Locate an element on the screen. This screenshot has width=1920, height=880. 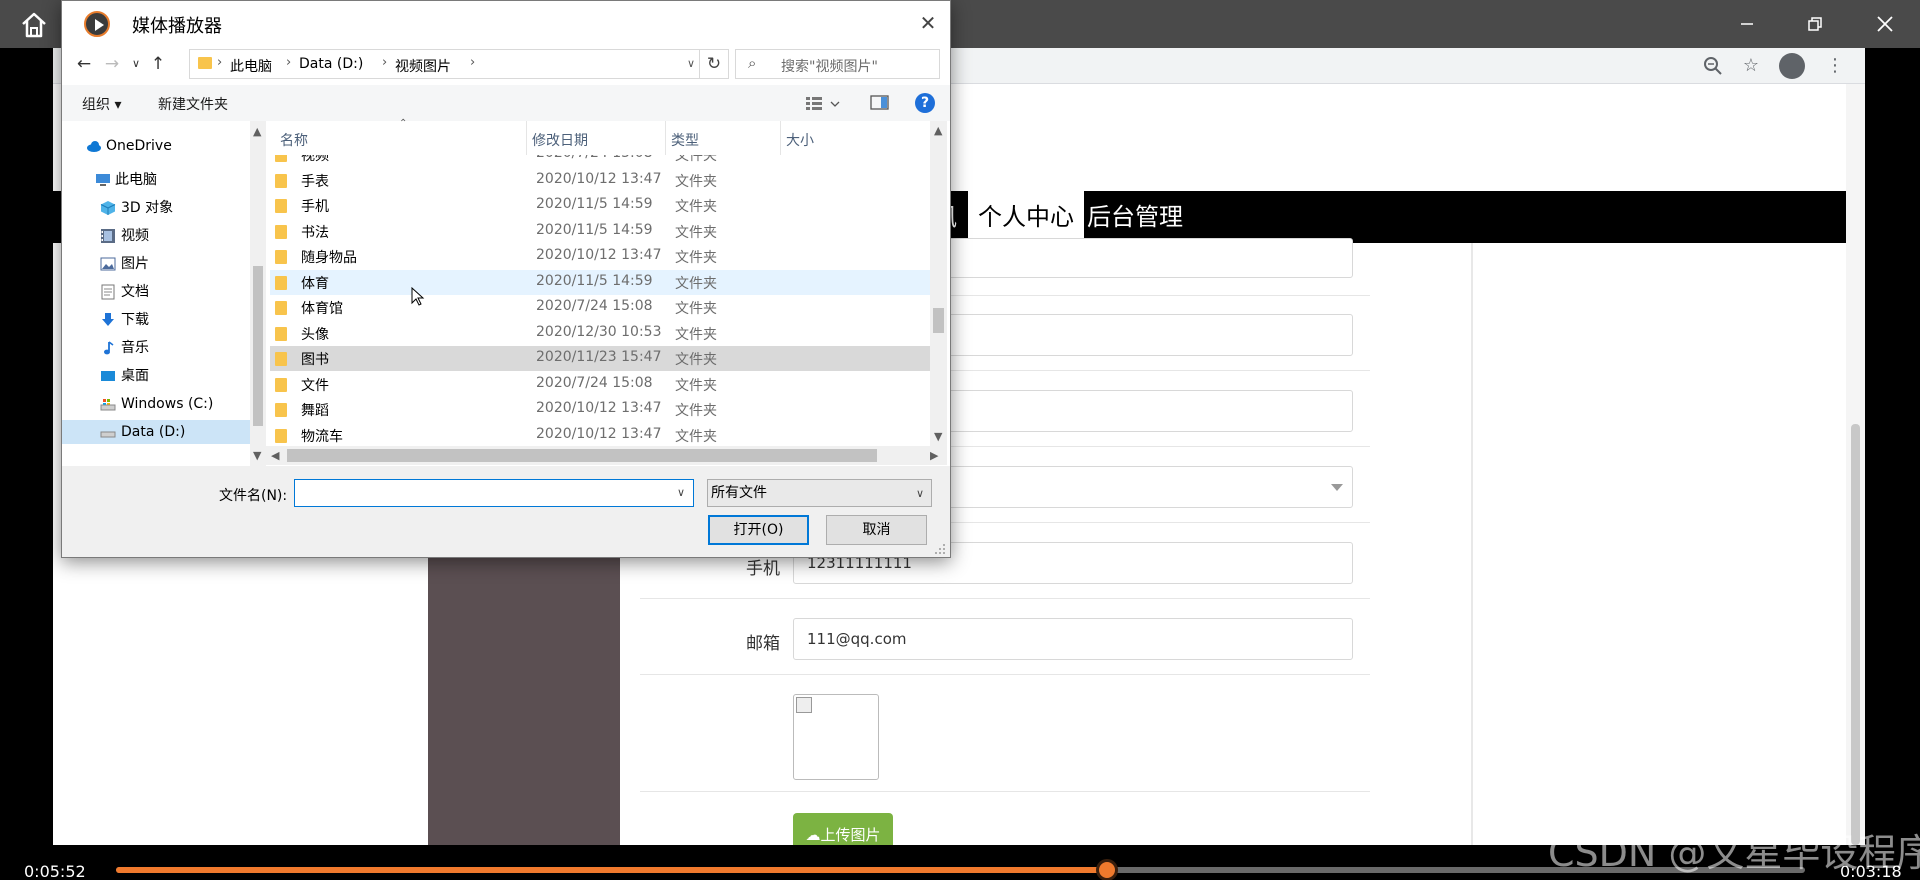
tree-item-desktop: 桌面 is located at coordinates (175, 376).